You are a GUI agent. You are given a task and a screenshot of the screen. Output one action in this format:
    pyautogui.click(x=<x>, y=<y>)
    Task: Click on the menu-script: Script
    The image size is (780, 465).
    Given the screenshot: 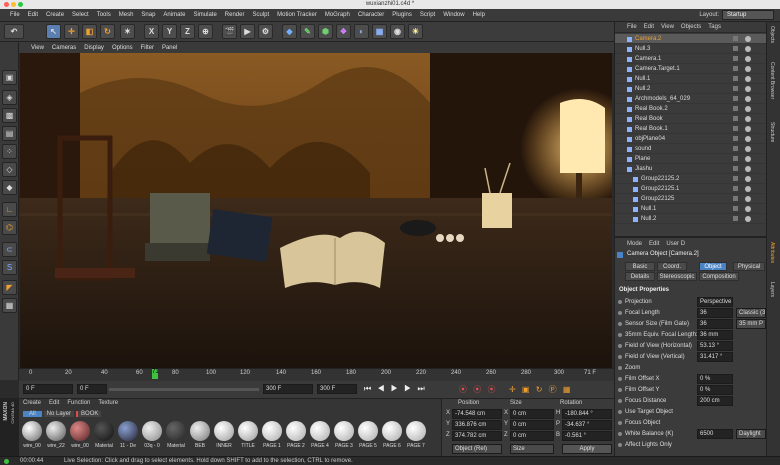 What is the action you would take?
    pyautogui.click(x=427, y=15)
    